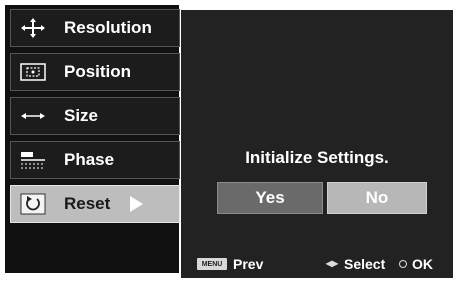 This screenshot has height=283, width=465. What do you see at coordinates (317, 265) in the screenshot?
I see `footer-help: MENU Prev ◂▸ Select OK` at bounding box center [317, 265].